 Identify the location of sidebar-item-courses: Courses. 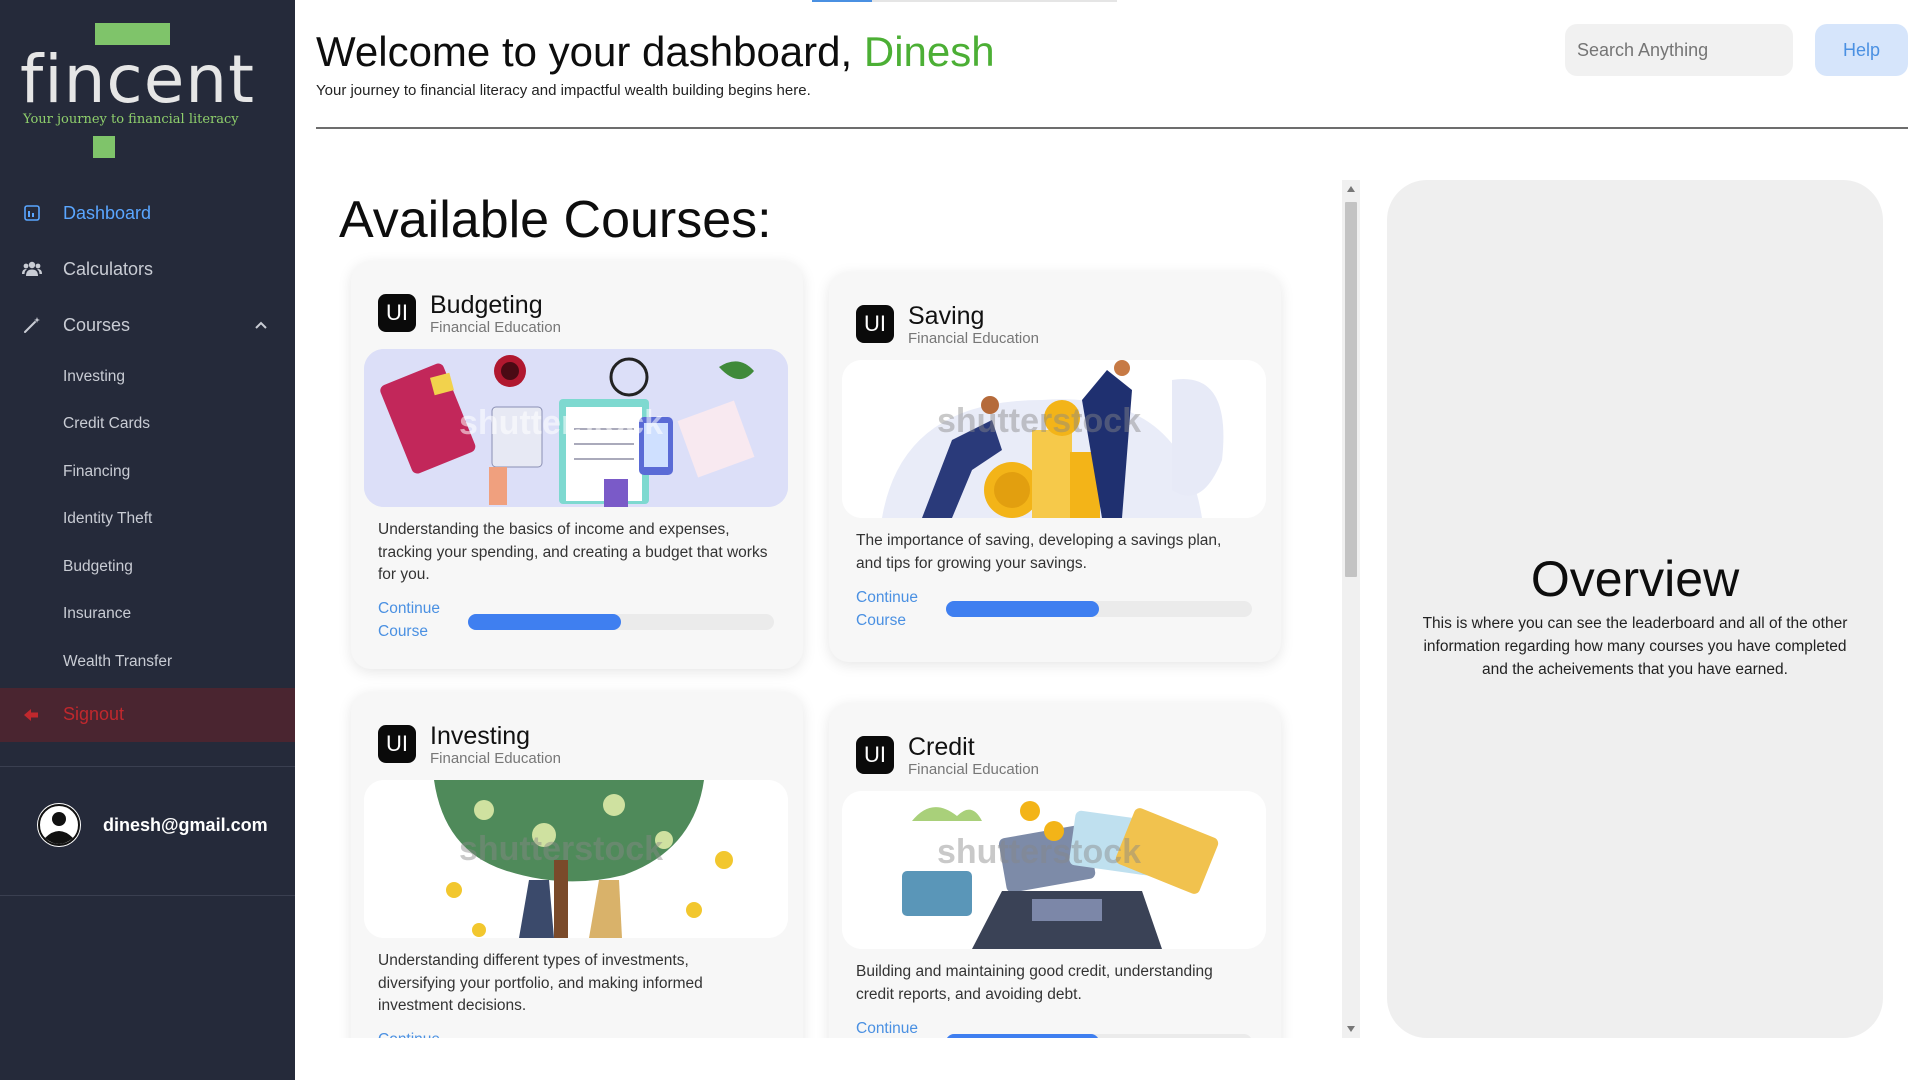
(147, 325).